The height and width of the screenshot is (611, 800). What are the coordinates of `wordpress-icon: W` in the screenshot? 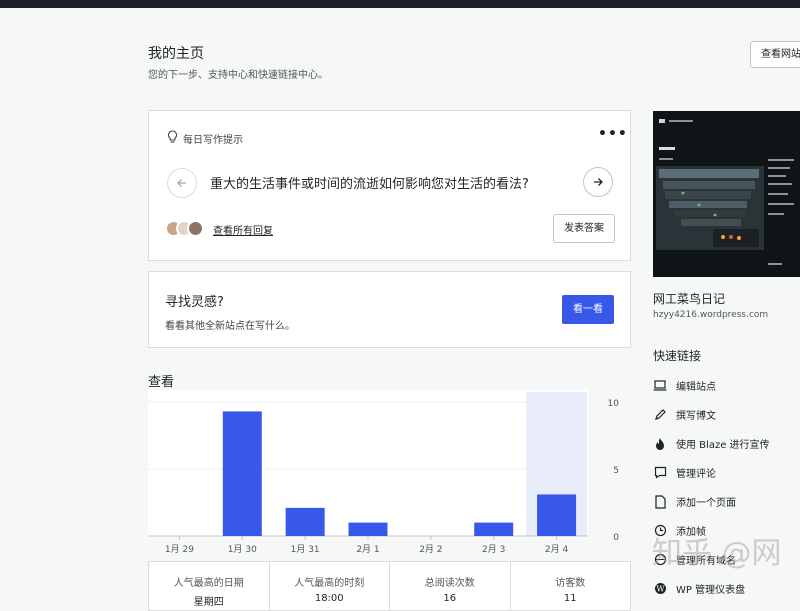 It's located at (660, 589).